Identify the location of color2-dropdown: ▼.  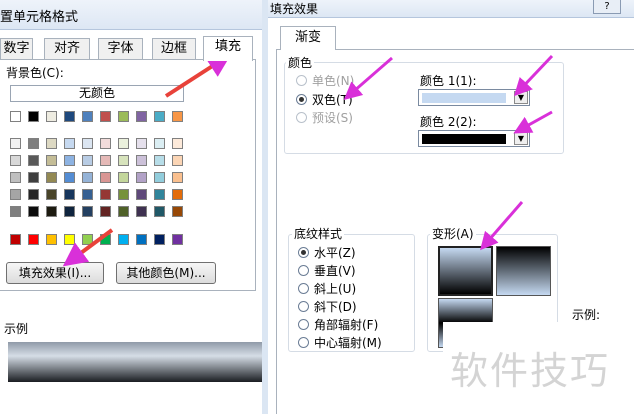
(474, 138).